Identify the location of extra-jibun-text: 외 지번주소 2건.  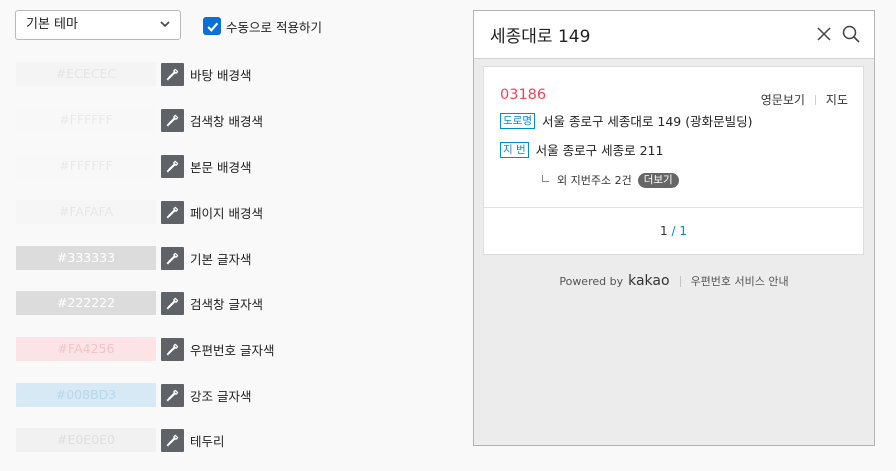
(594, 180).